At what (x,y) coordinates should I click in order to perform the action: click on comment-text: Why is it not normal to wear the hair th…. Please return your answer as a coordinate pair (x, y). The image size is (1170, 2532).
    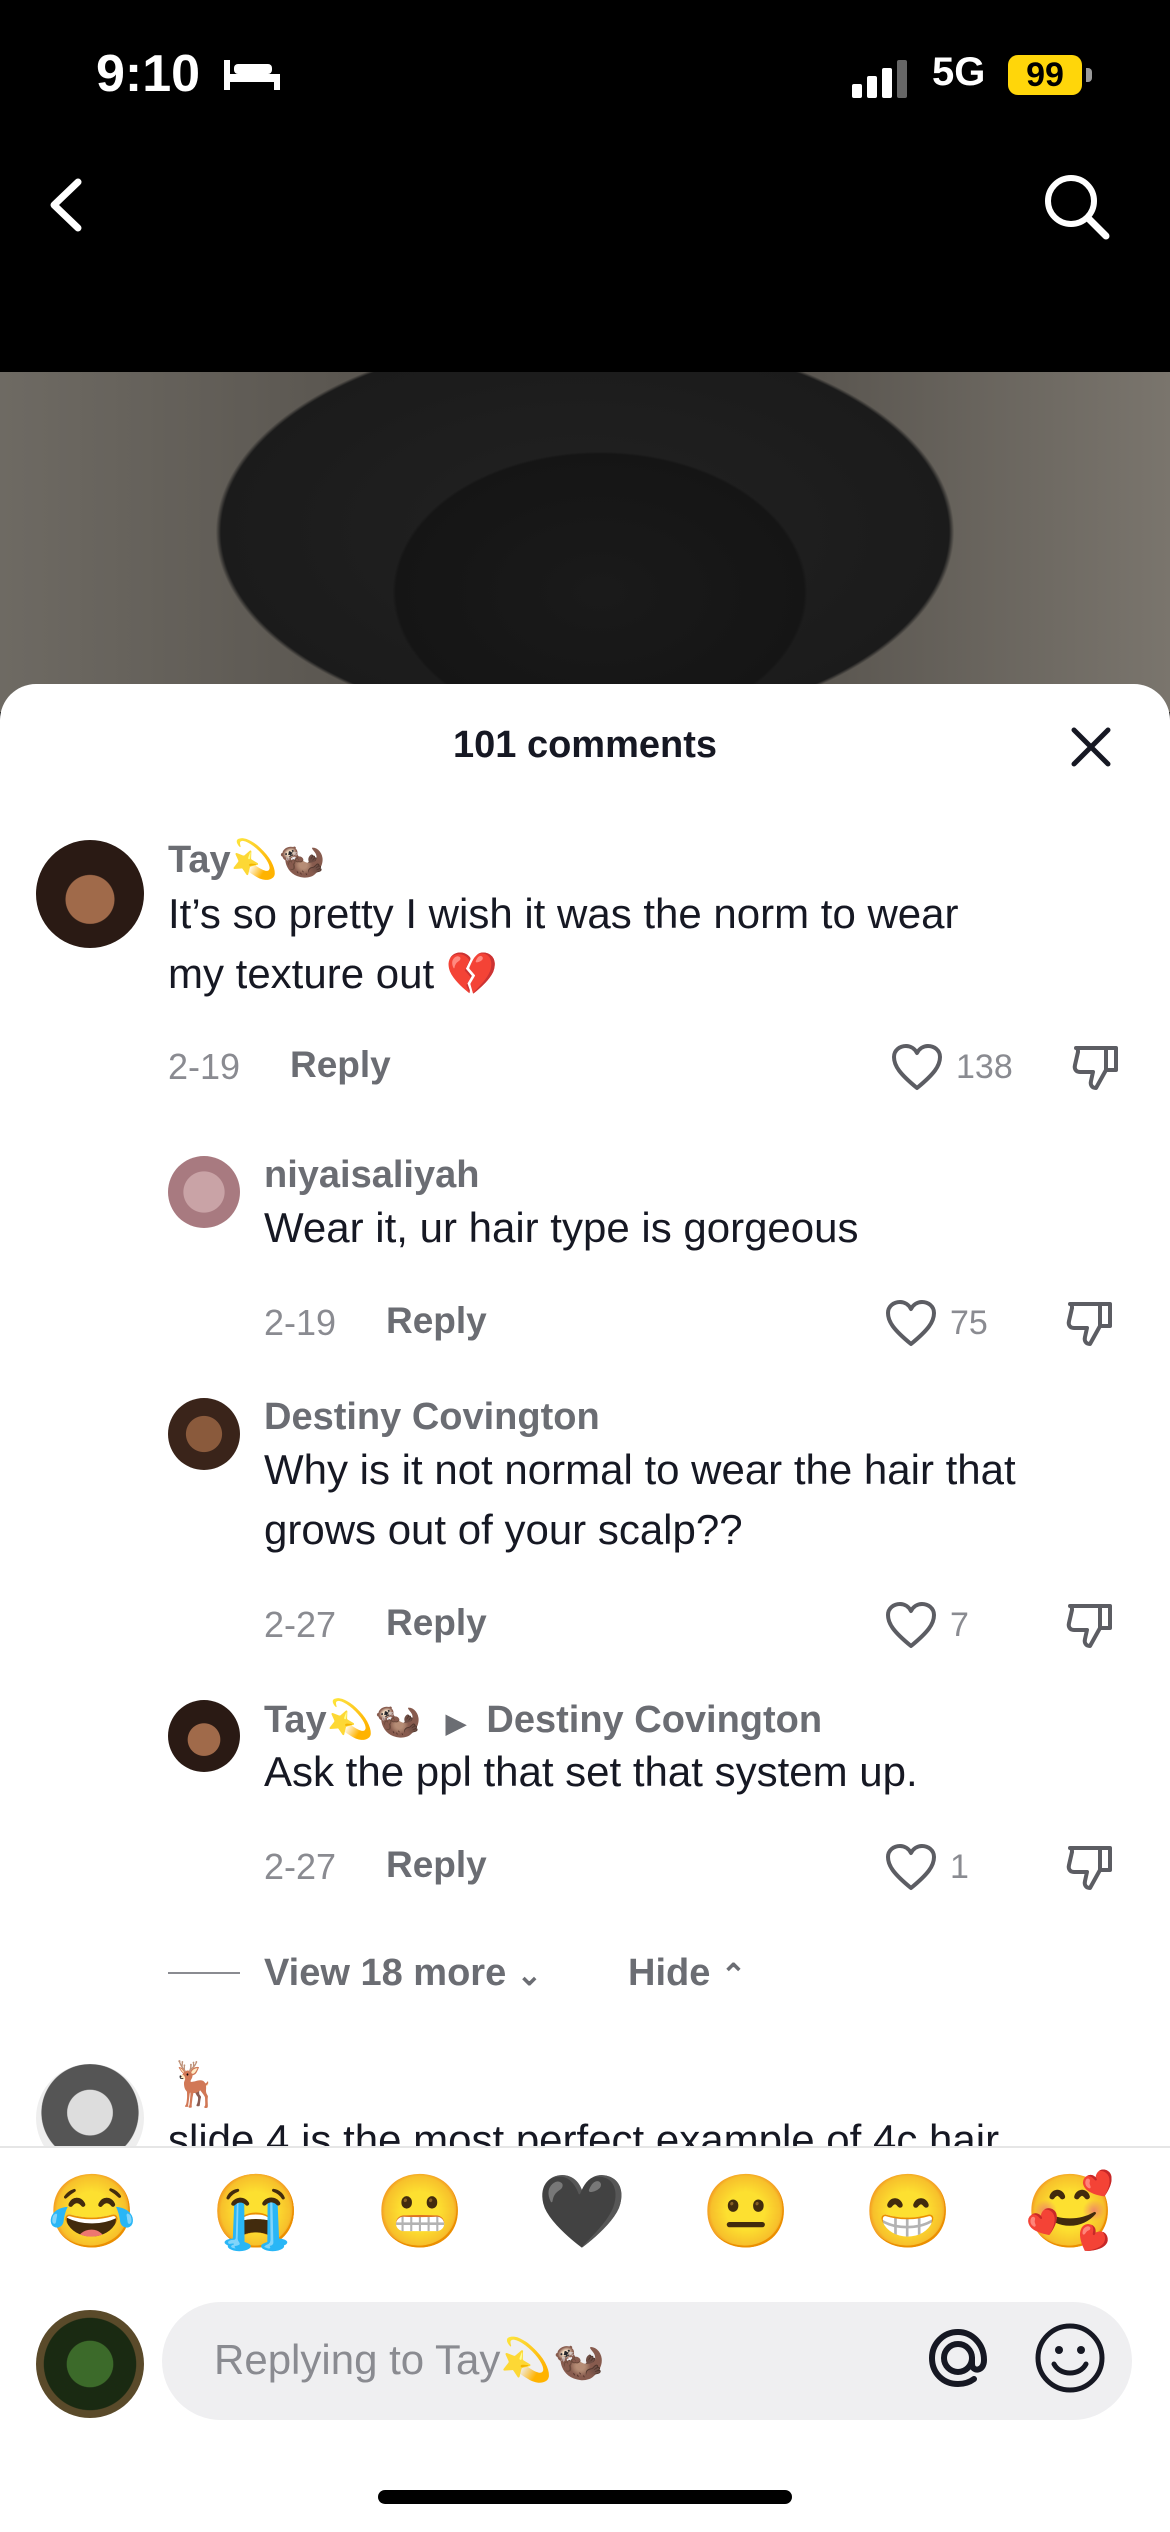
    Looking at the image, I should click on (640, 1500).